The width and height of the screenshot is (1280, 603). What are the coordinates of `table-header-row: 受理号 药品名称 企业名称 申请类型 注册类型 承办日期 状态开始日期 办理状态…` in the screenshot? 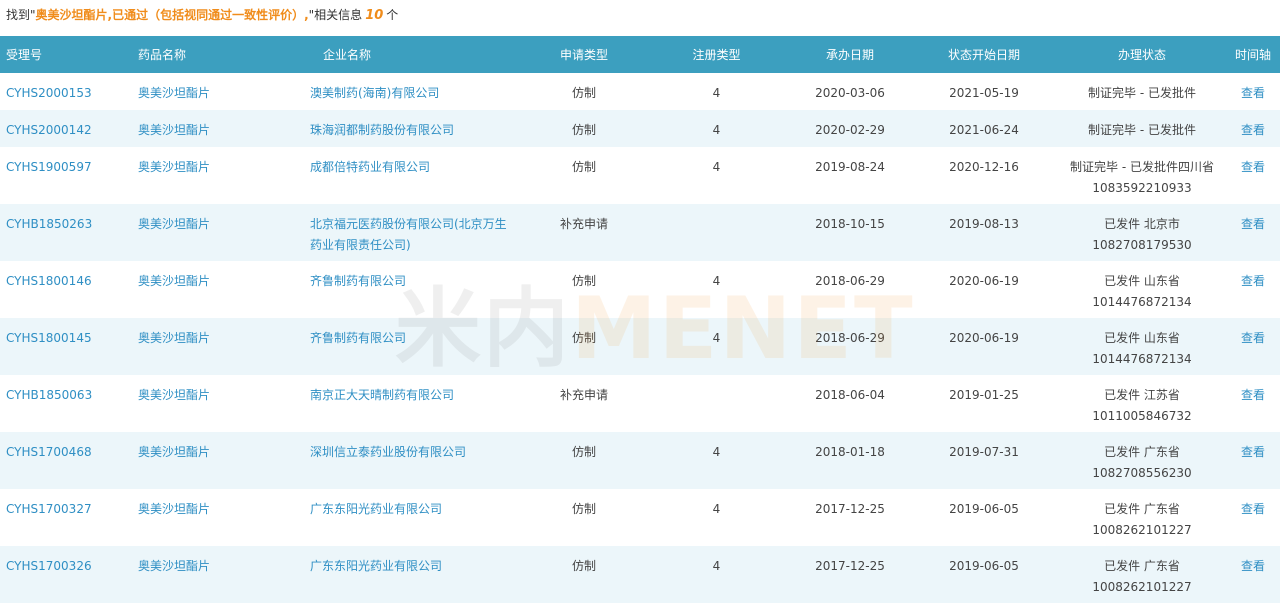 It's located at (640, 54).